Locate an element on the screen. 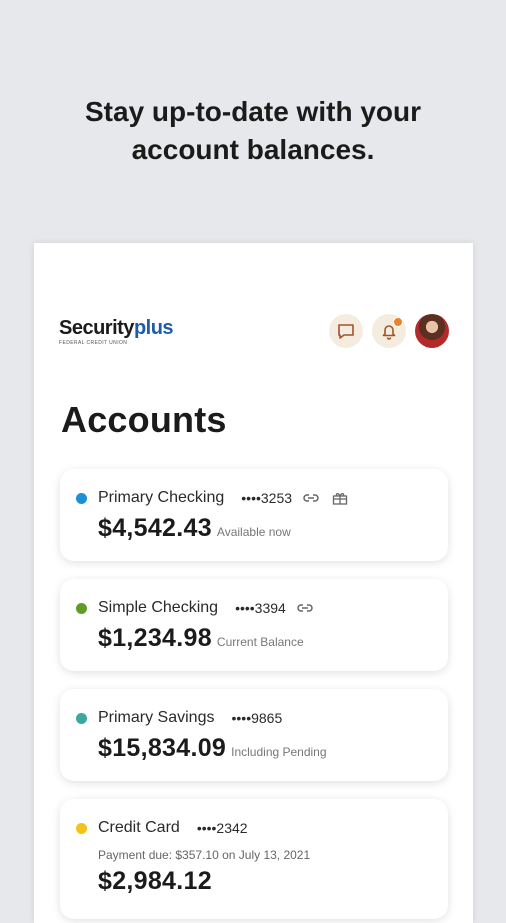  balance-label: Current Balance is located at coordinates (260, 642).